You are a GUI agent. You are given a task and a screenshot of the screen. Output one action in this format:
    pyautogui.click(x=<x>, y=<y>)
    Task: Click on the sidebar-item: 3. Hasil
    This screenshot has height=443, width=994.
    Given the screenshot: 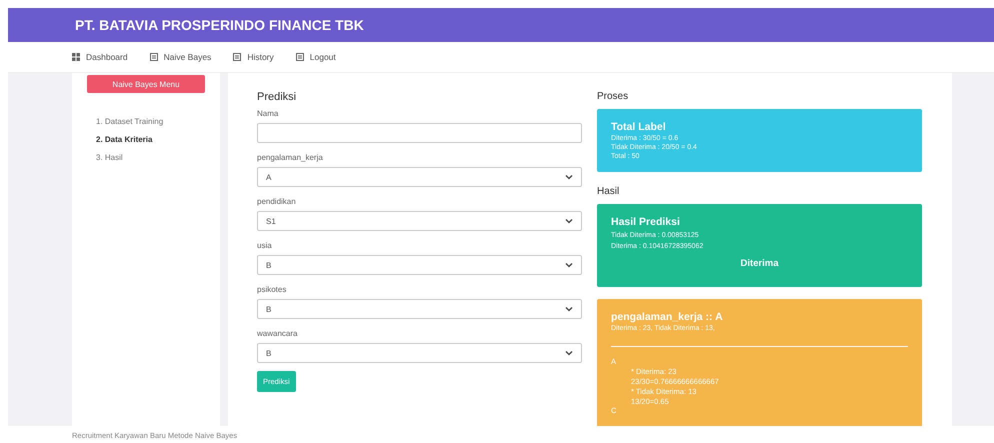 What is the action you would take?
    pyautogui.click(x=158, y=157)
    